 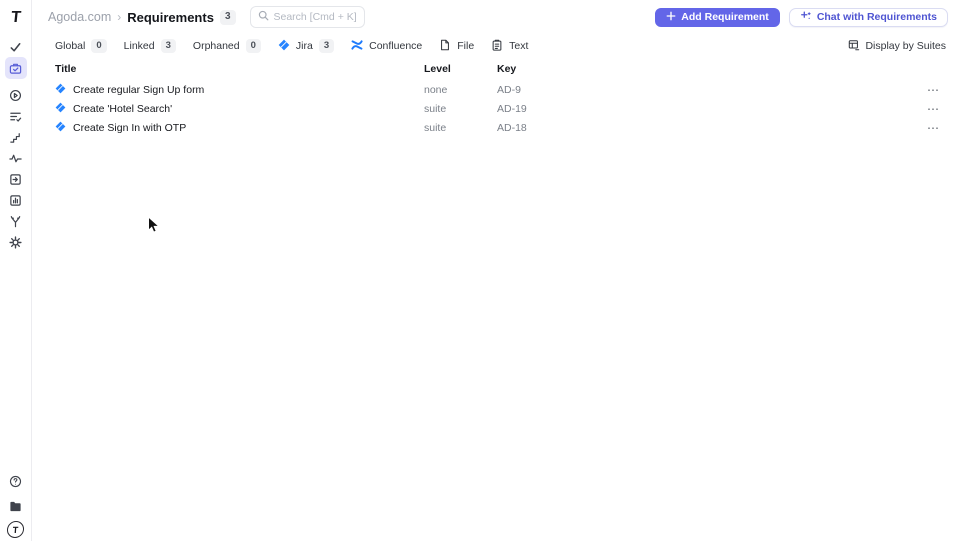 I want to click on add-requirement-label: Add Requirement, so click(x=725, y=17).